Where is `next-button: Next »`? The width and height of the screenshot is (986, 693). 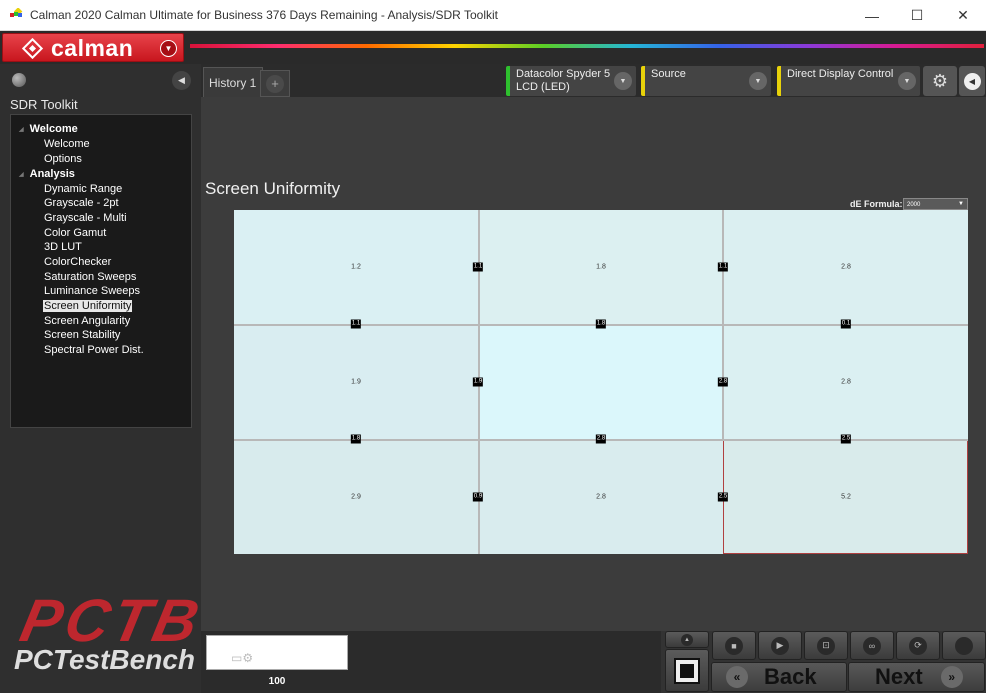 next-button: Next » is located at coordinates (916, 677).